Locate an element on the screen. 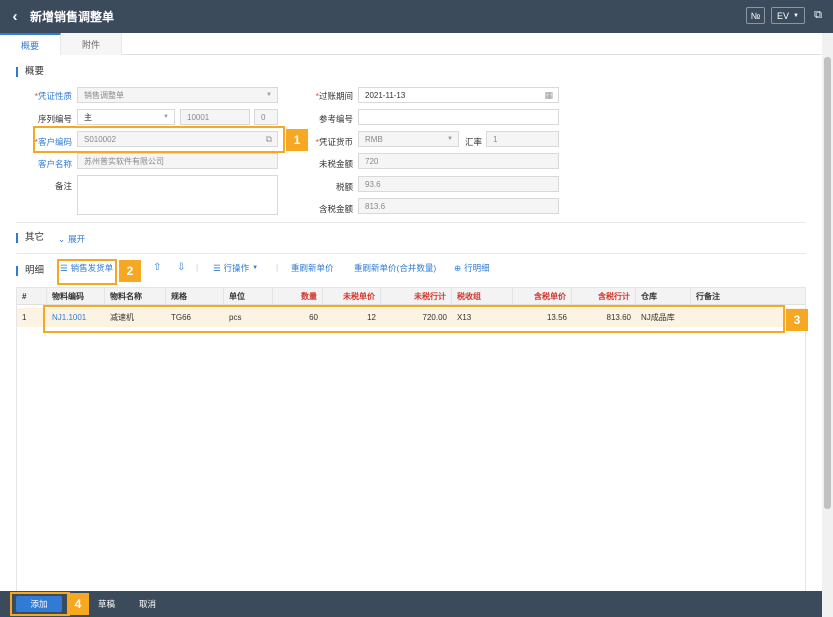 This screenshot has height=617, width=833. voucher-type-select: 销售调整单 ▼ is located at coordinates (177, 95).